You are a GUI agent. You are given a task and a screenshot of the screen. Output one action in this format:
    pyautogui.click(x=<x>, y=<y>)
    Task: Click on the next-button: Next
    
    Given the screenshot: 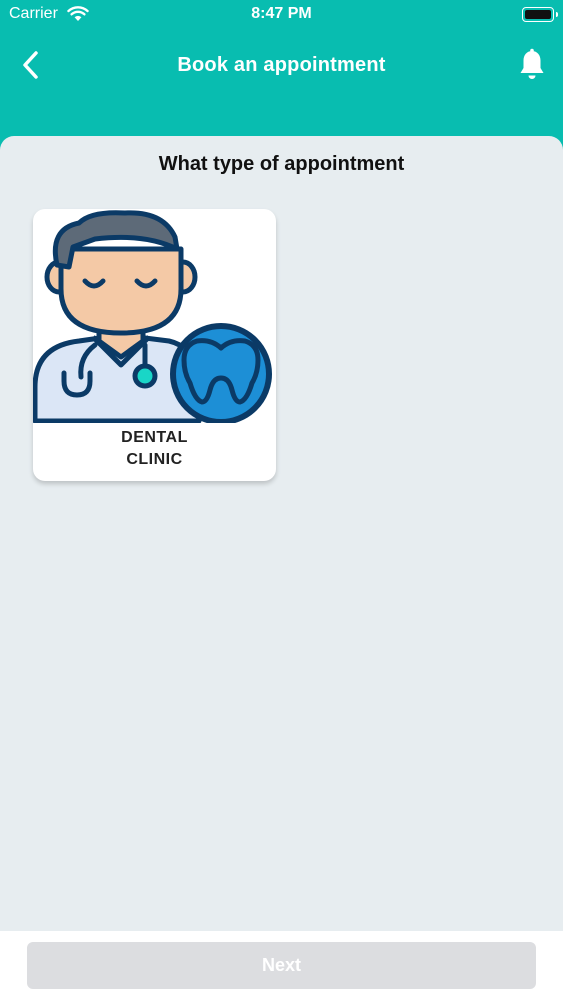 What is the action you would take?
    pyautogui.click(x=281, y=965)
    